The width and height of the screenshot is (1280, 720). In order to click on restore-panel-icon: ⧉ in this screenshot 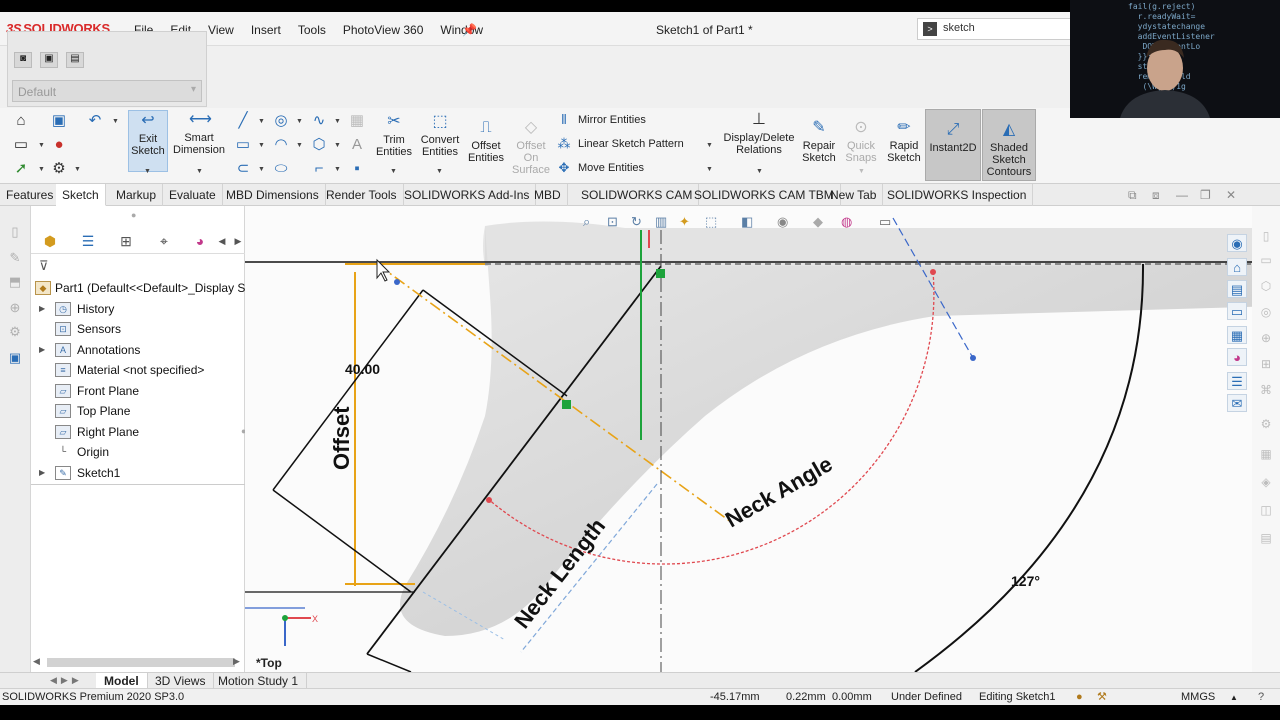, I will do `click(1132, 195)`.